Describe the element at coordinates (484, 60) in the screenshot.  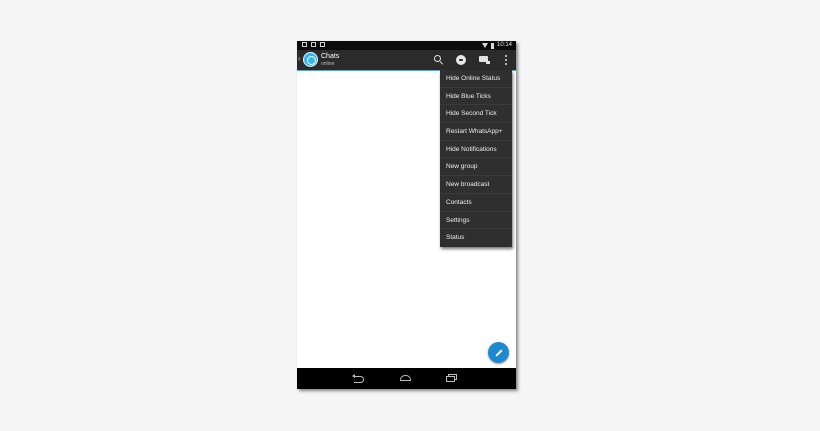
I see `contacts-icon` at that location.